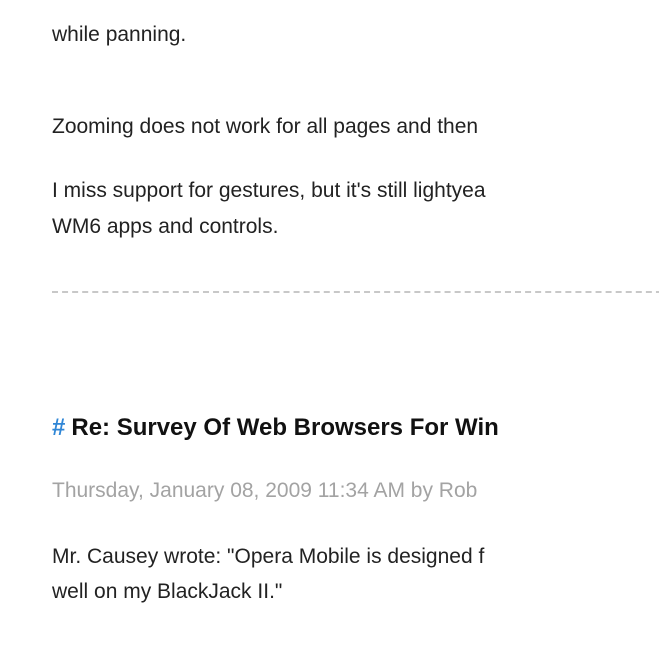  I want to click on comment-title: # Re: Survey Of Web Browsers For Win, so click(275, 428).